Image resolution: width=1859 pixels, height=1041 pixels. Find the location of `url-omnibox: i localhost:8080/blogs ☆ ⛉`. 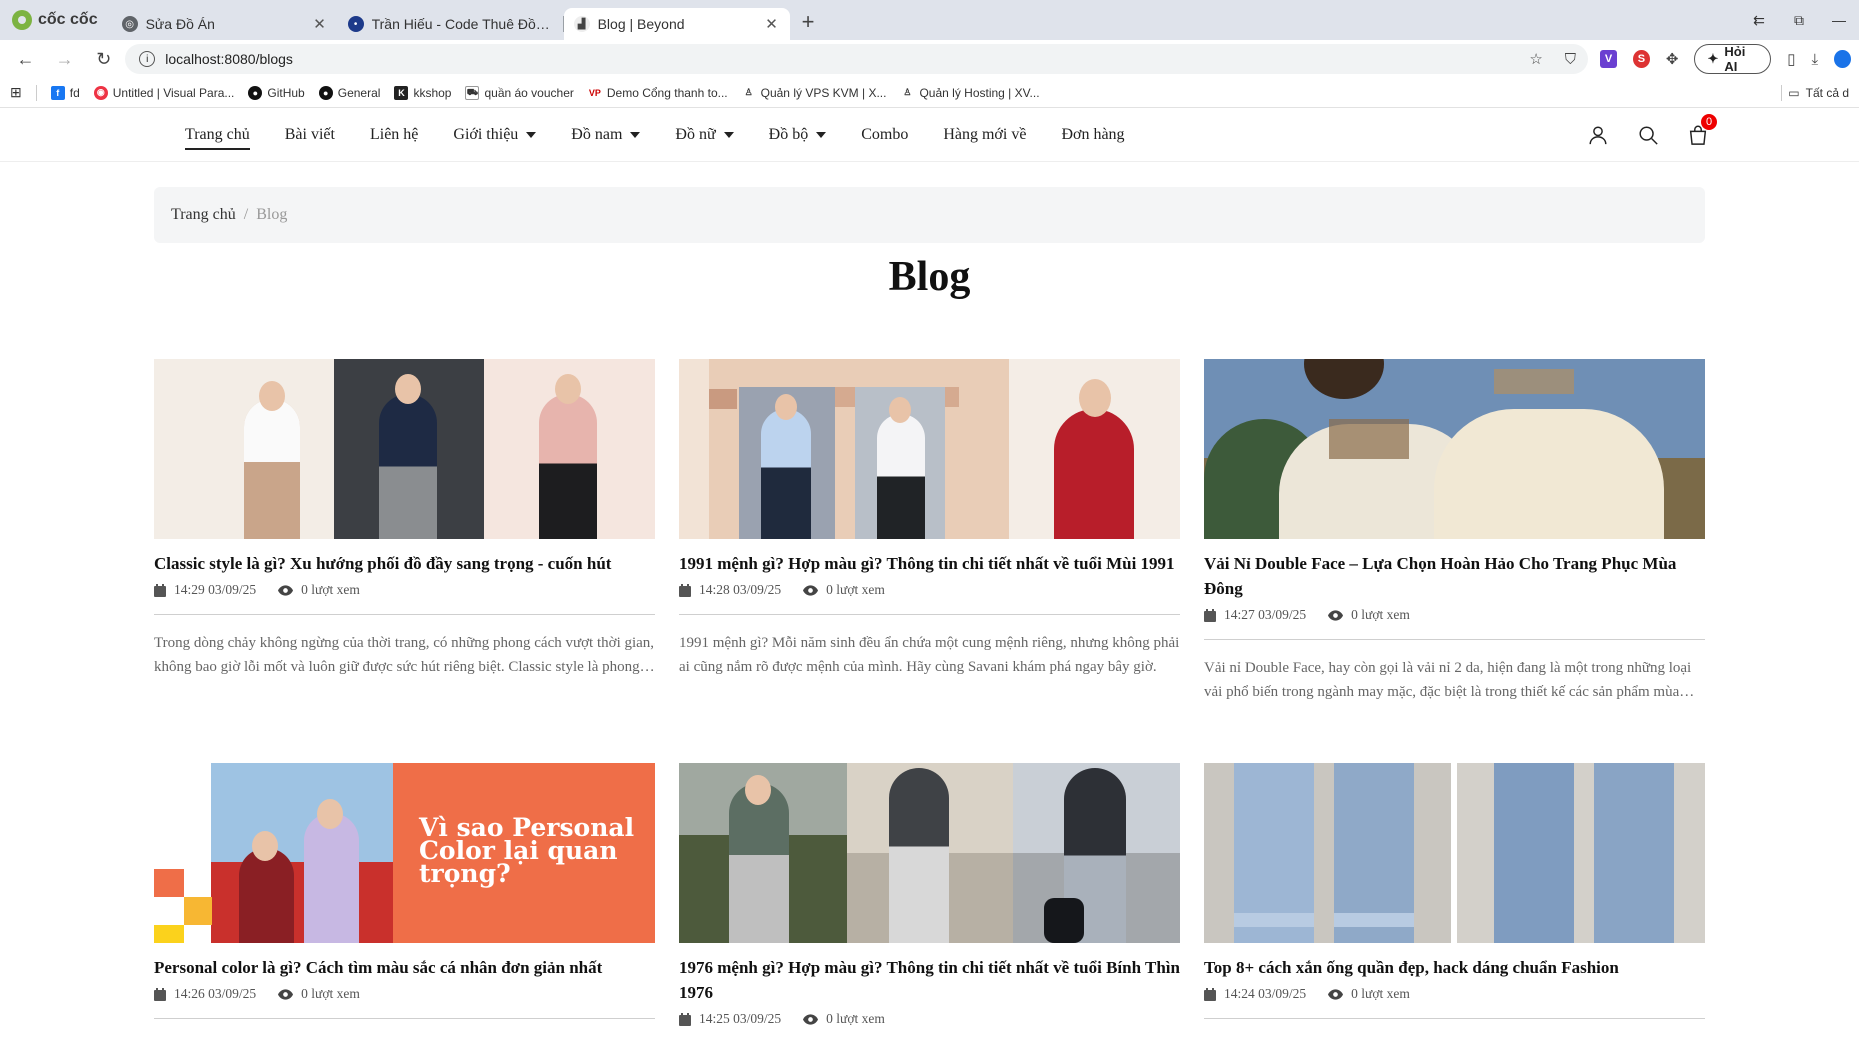

url-omnibox: i localhost:8080/blogs ☆ ⛉ is located at coordinates (857, 59).